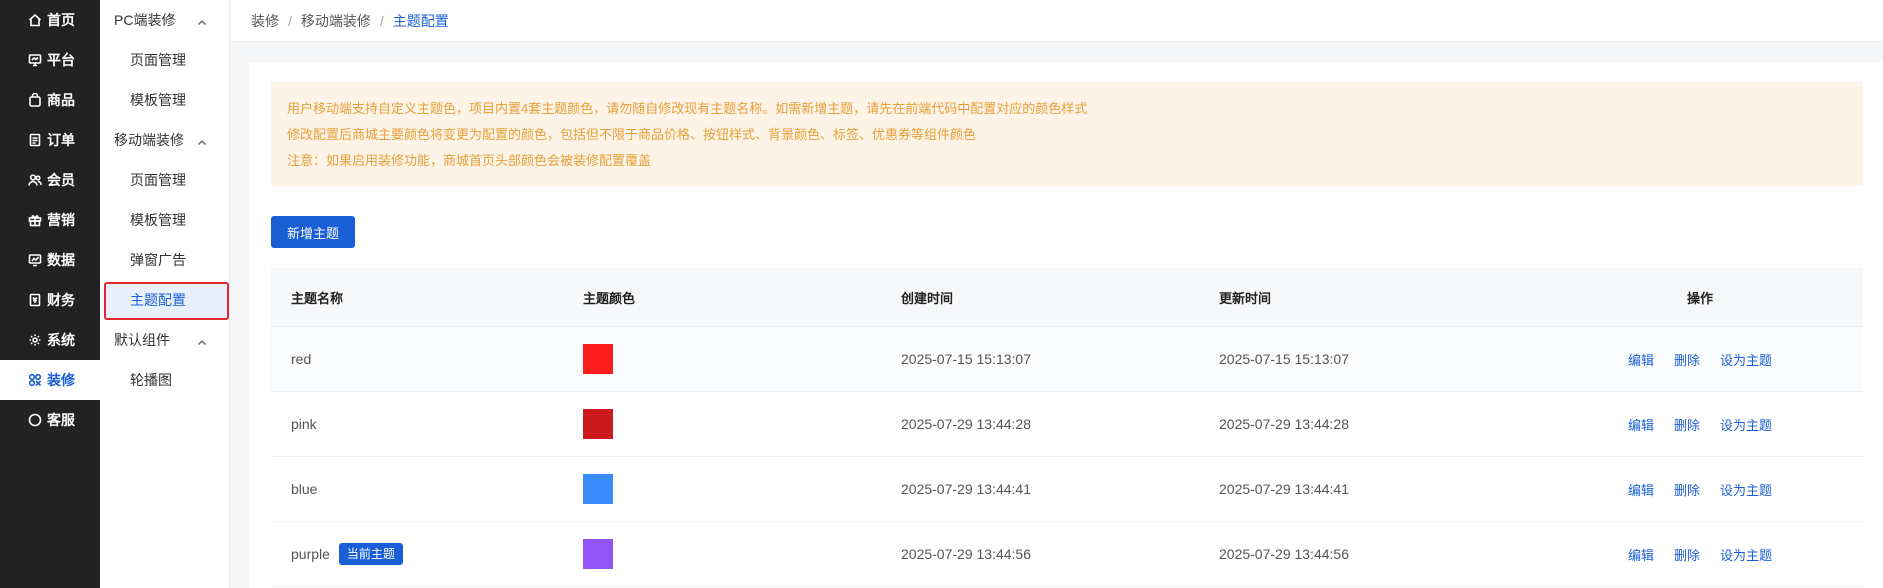 The height and width of the screenshot is (588, 1883). I want to click on main-nav-decoration: 装修, so click(50, 380).